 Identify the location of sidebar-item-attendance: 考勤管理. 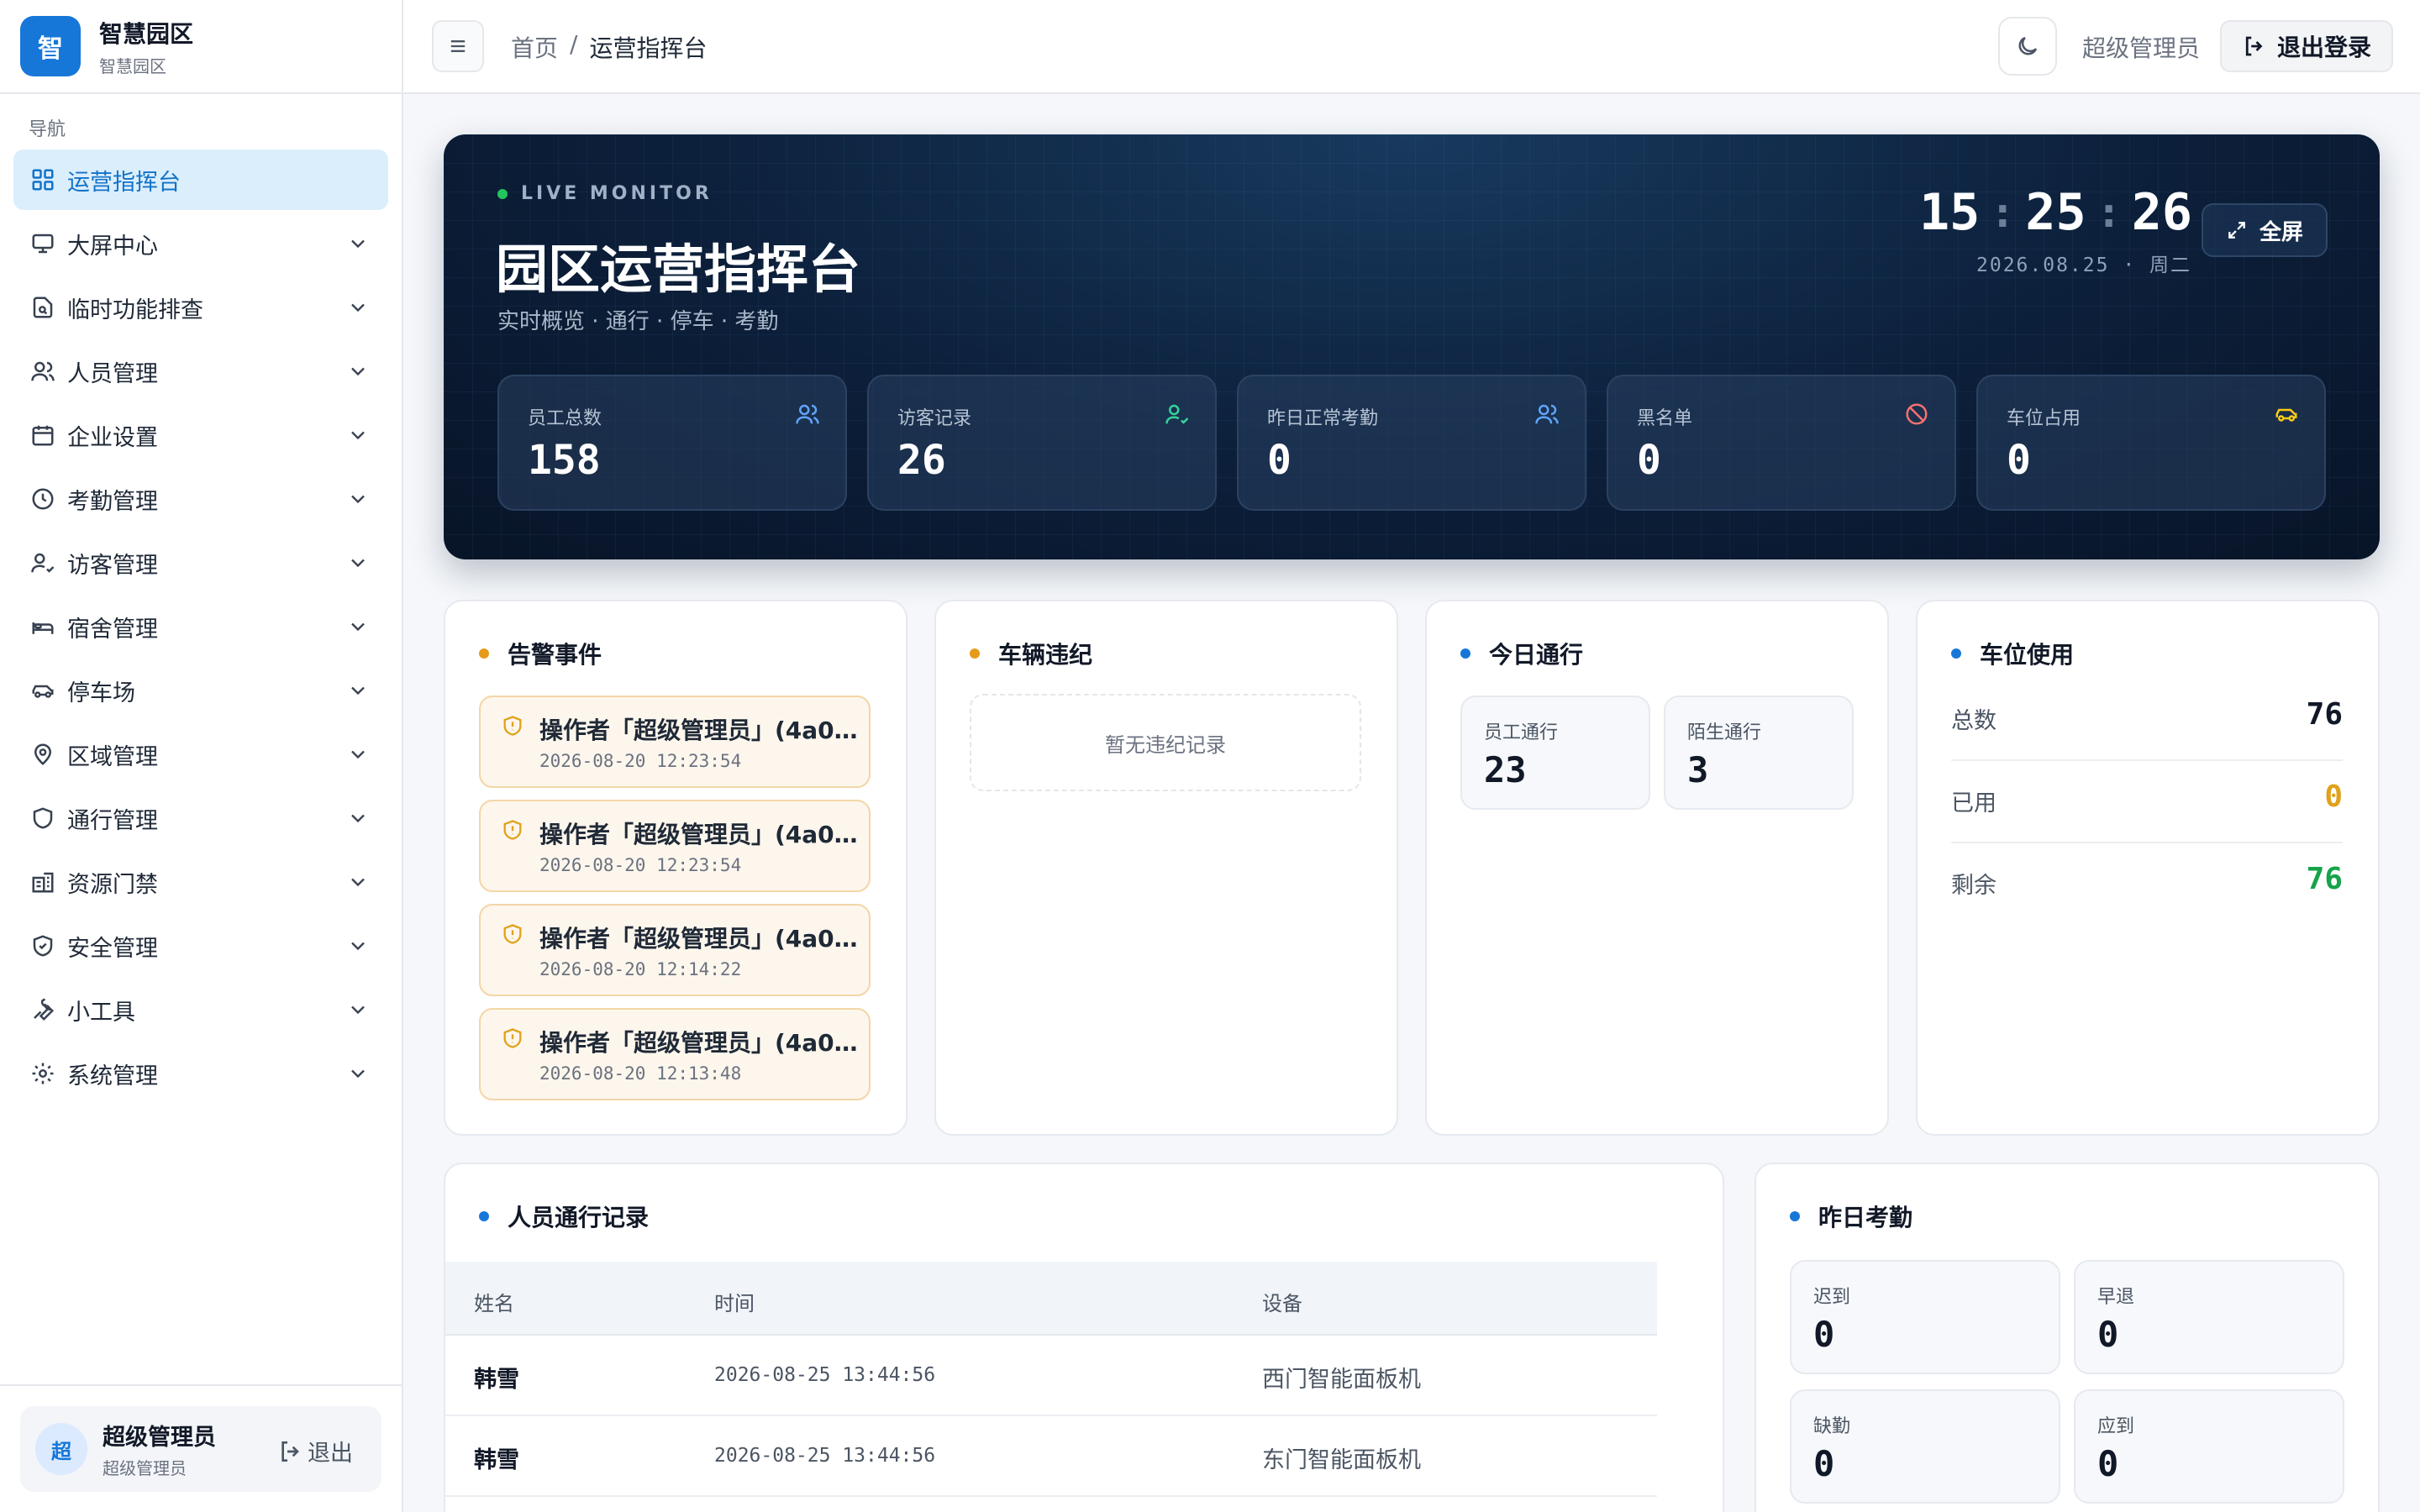
(200, 499).